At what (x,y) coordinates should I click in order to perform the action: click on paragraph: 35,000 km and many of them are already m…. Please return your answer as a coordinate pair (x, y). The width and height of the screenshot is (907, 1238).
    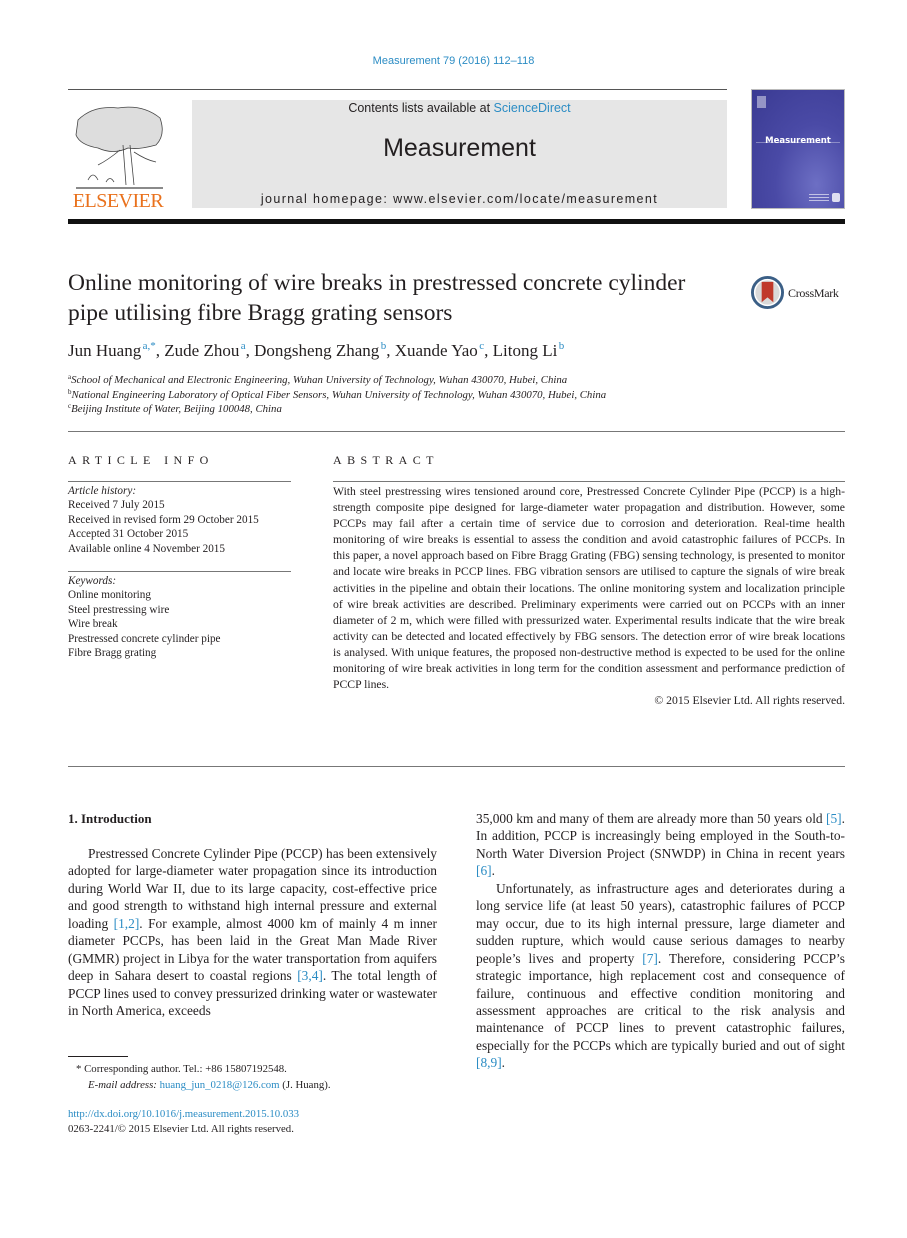
    Looking at the image, I should click on (660, 845).